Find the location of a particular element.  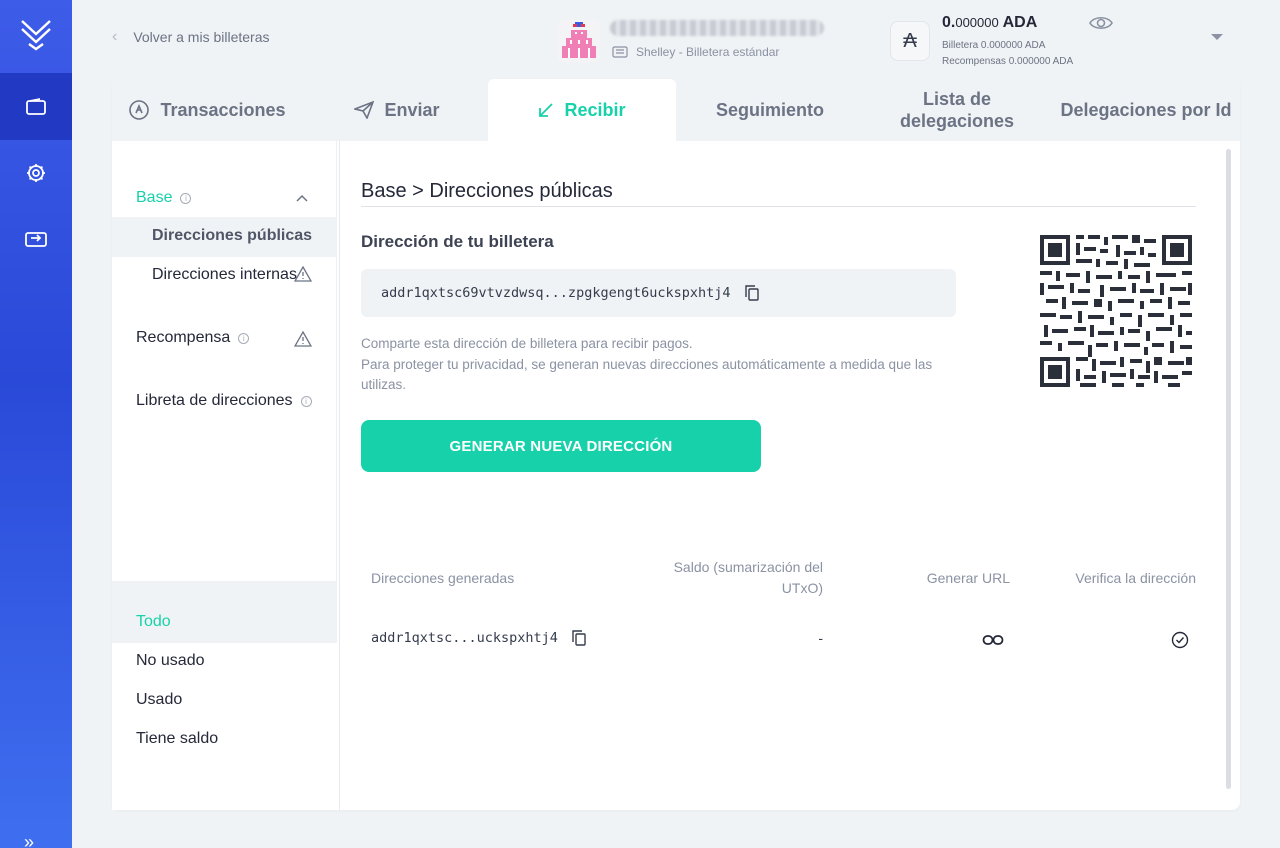

tab-tracking-label: Seguimiento is located at coordinates (769, 110).